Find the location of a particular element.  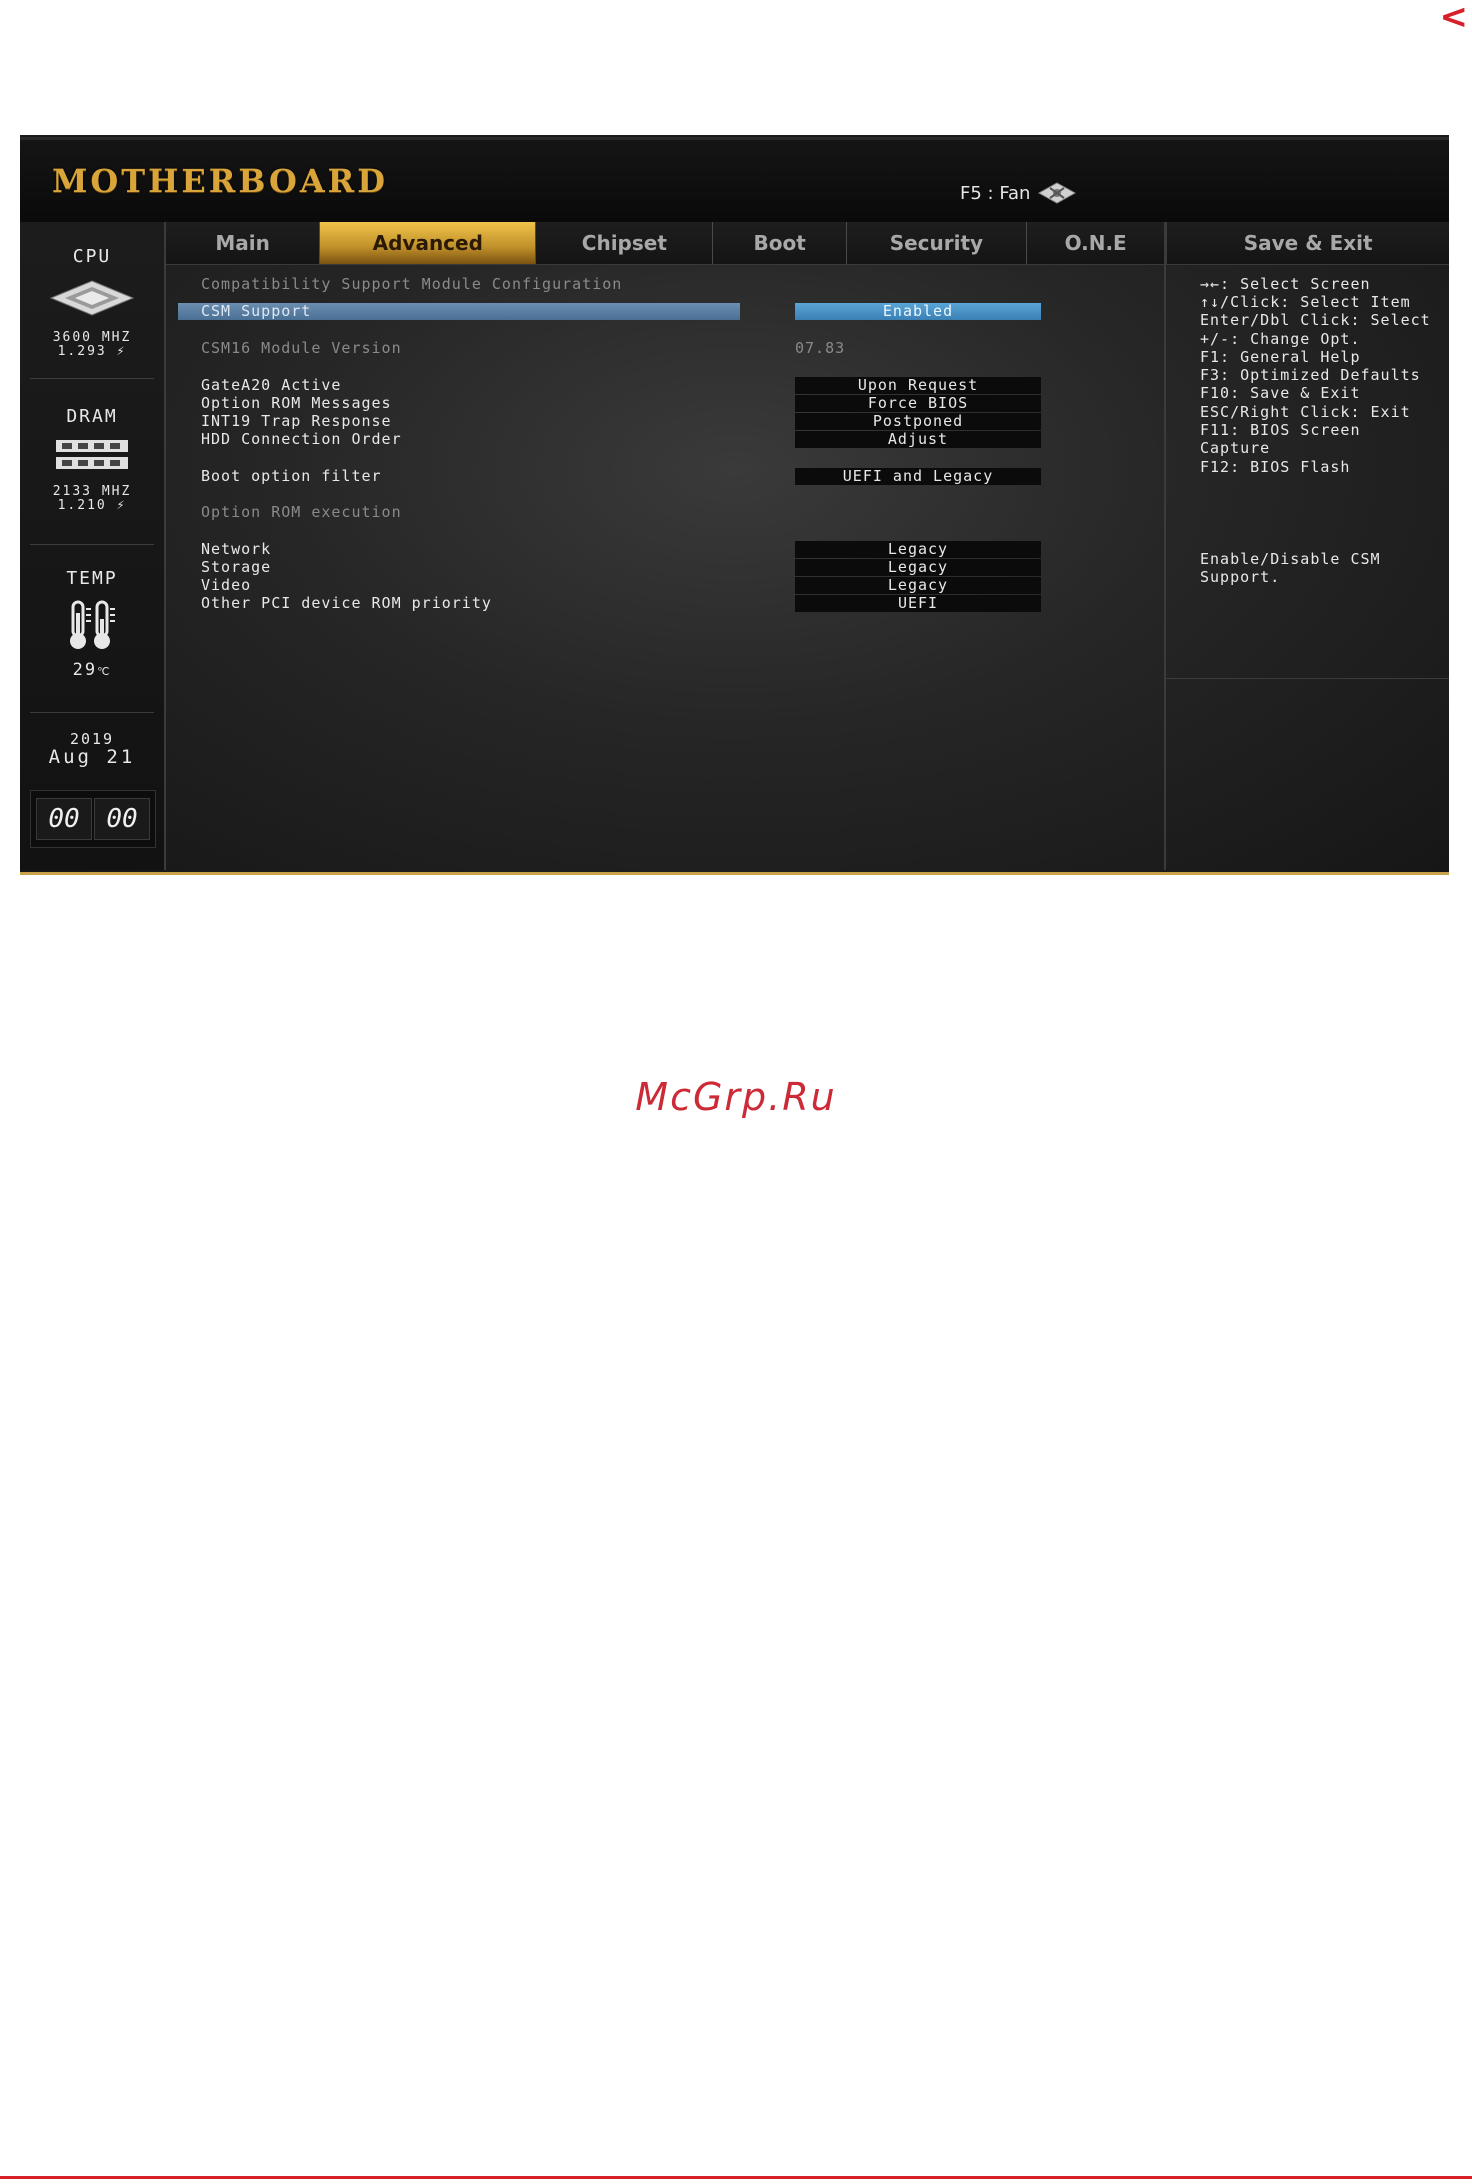

other-pci-label: Other PCI device ROM priority is located at coordinates (346, 603).